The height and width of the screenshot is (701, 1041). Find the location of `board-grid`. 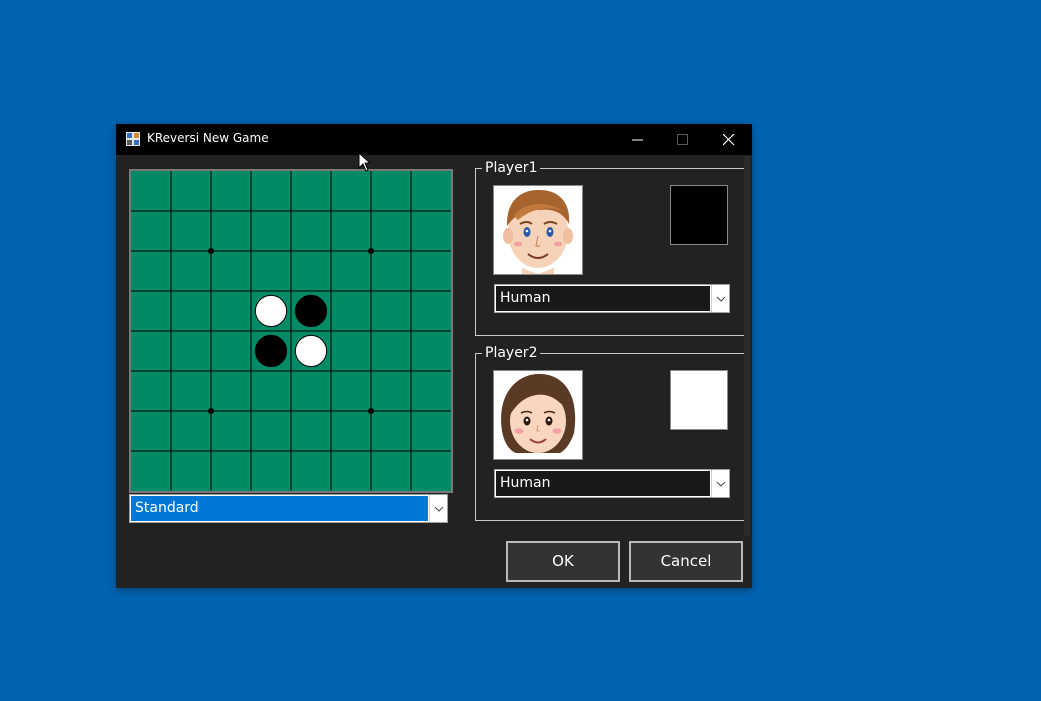

board-grid is located at coordinates (291, 331).